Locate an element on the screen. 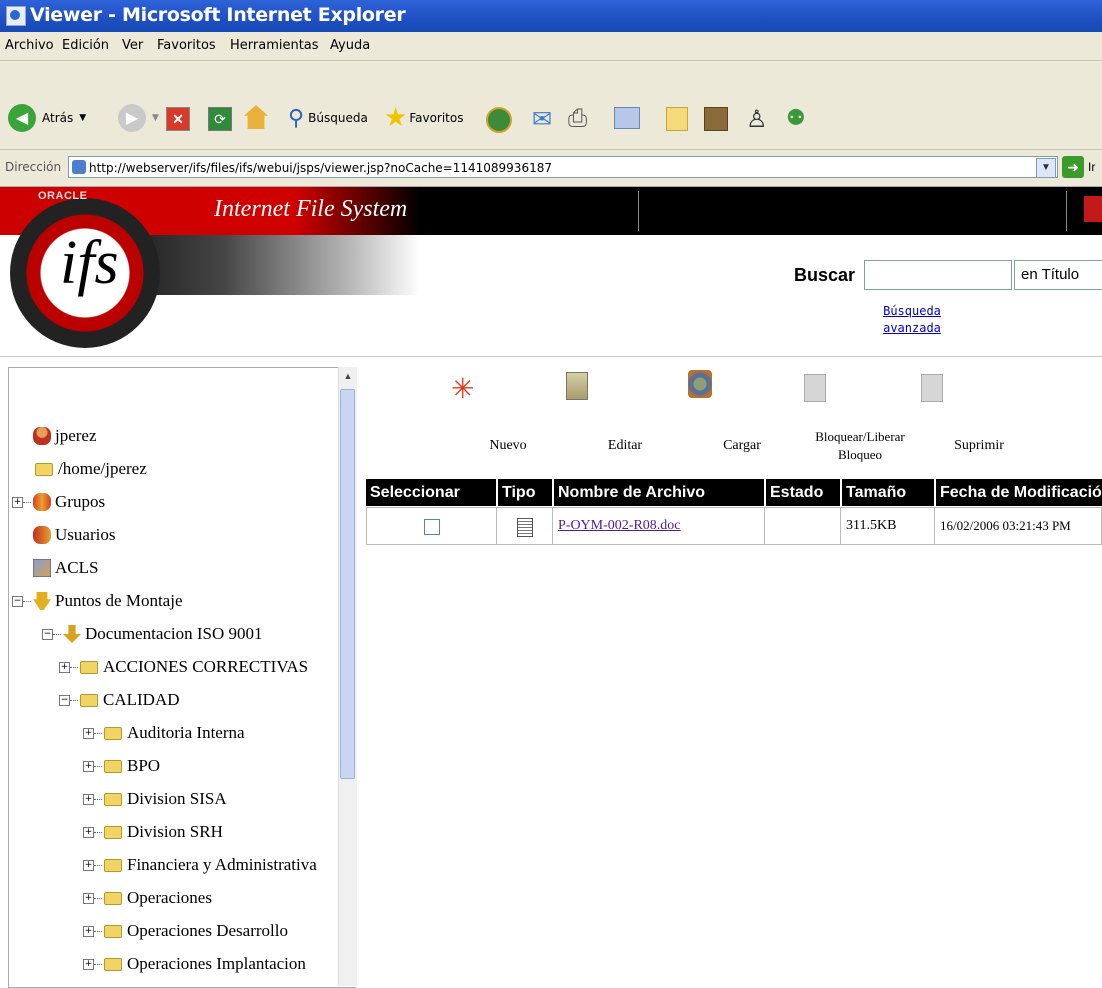 This screenshot has height=988, width=1102. menu-favoritos: Favoritos is located at coordinates (186, 45).